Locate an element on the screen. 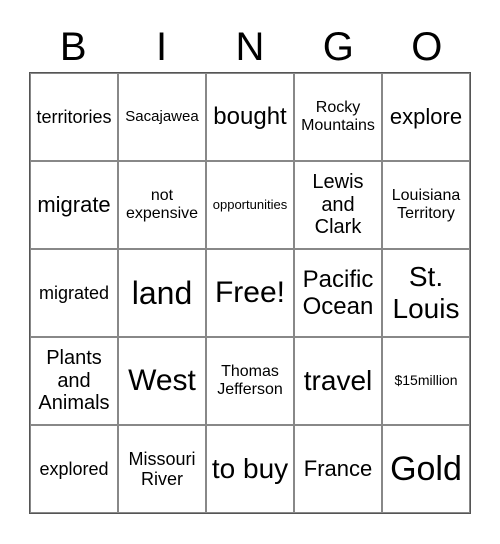 This screenshot has width=500, height=544. bingo-cell: Sacajawea is located at coordinates (162, 117).